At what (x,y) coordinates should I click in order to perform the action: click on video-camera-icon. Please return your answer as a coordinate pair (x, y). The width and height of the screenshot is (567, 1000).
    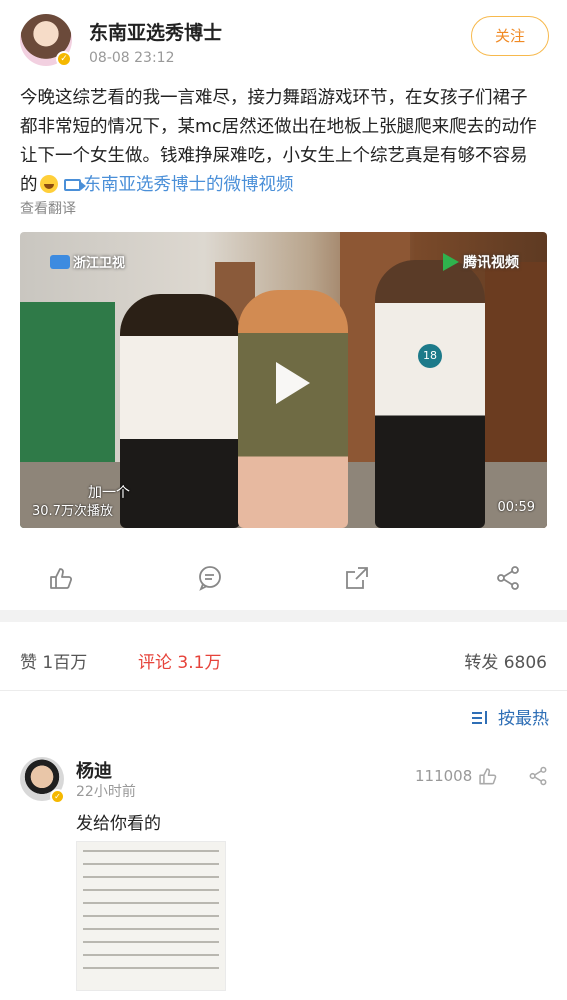
    Looking at the image, I should click on (74, 185).